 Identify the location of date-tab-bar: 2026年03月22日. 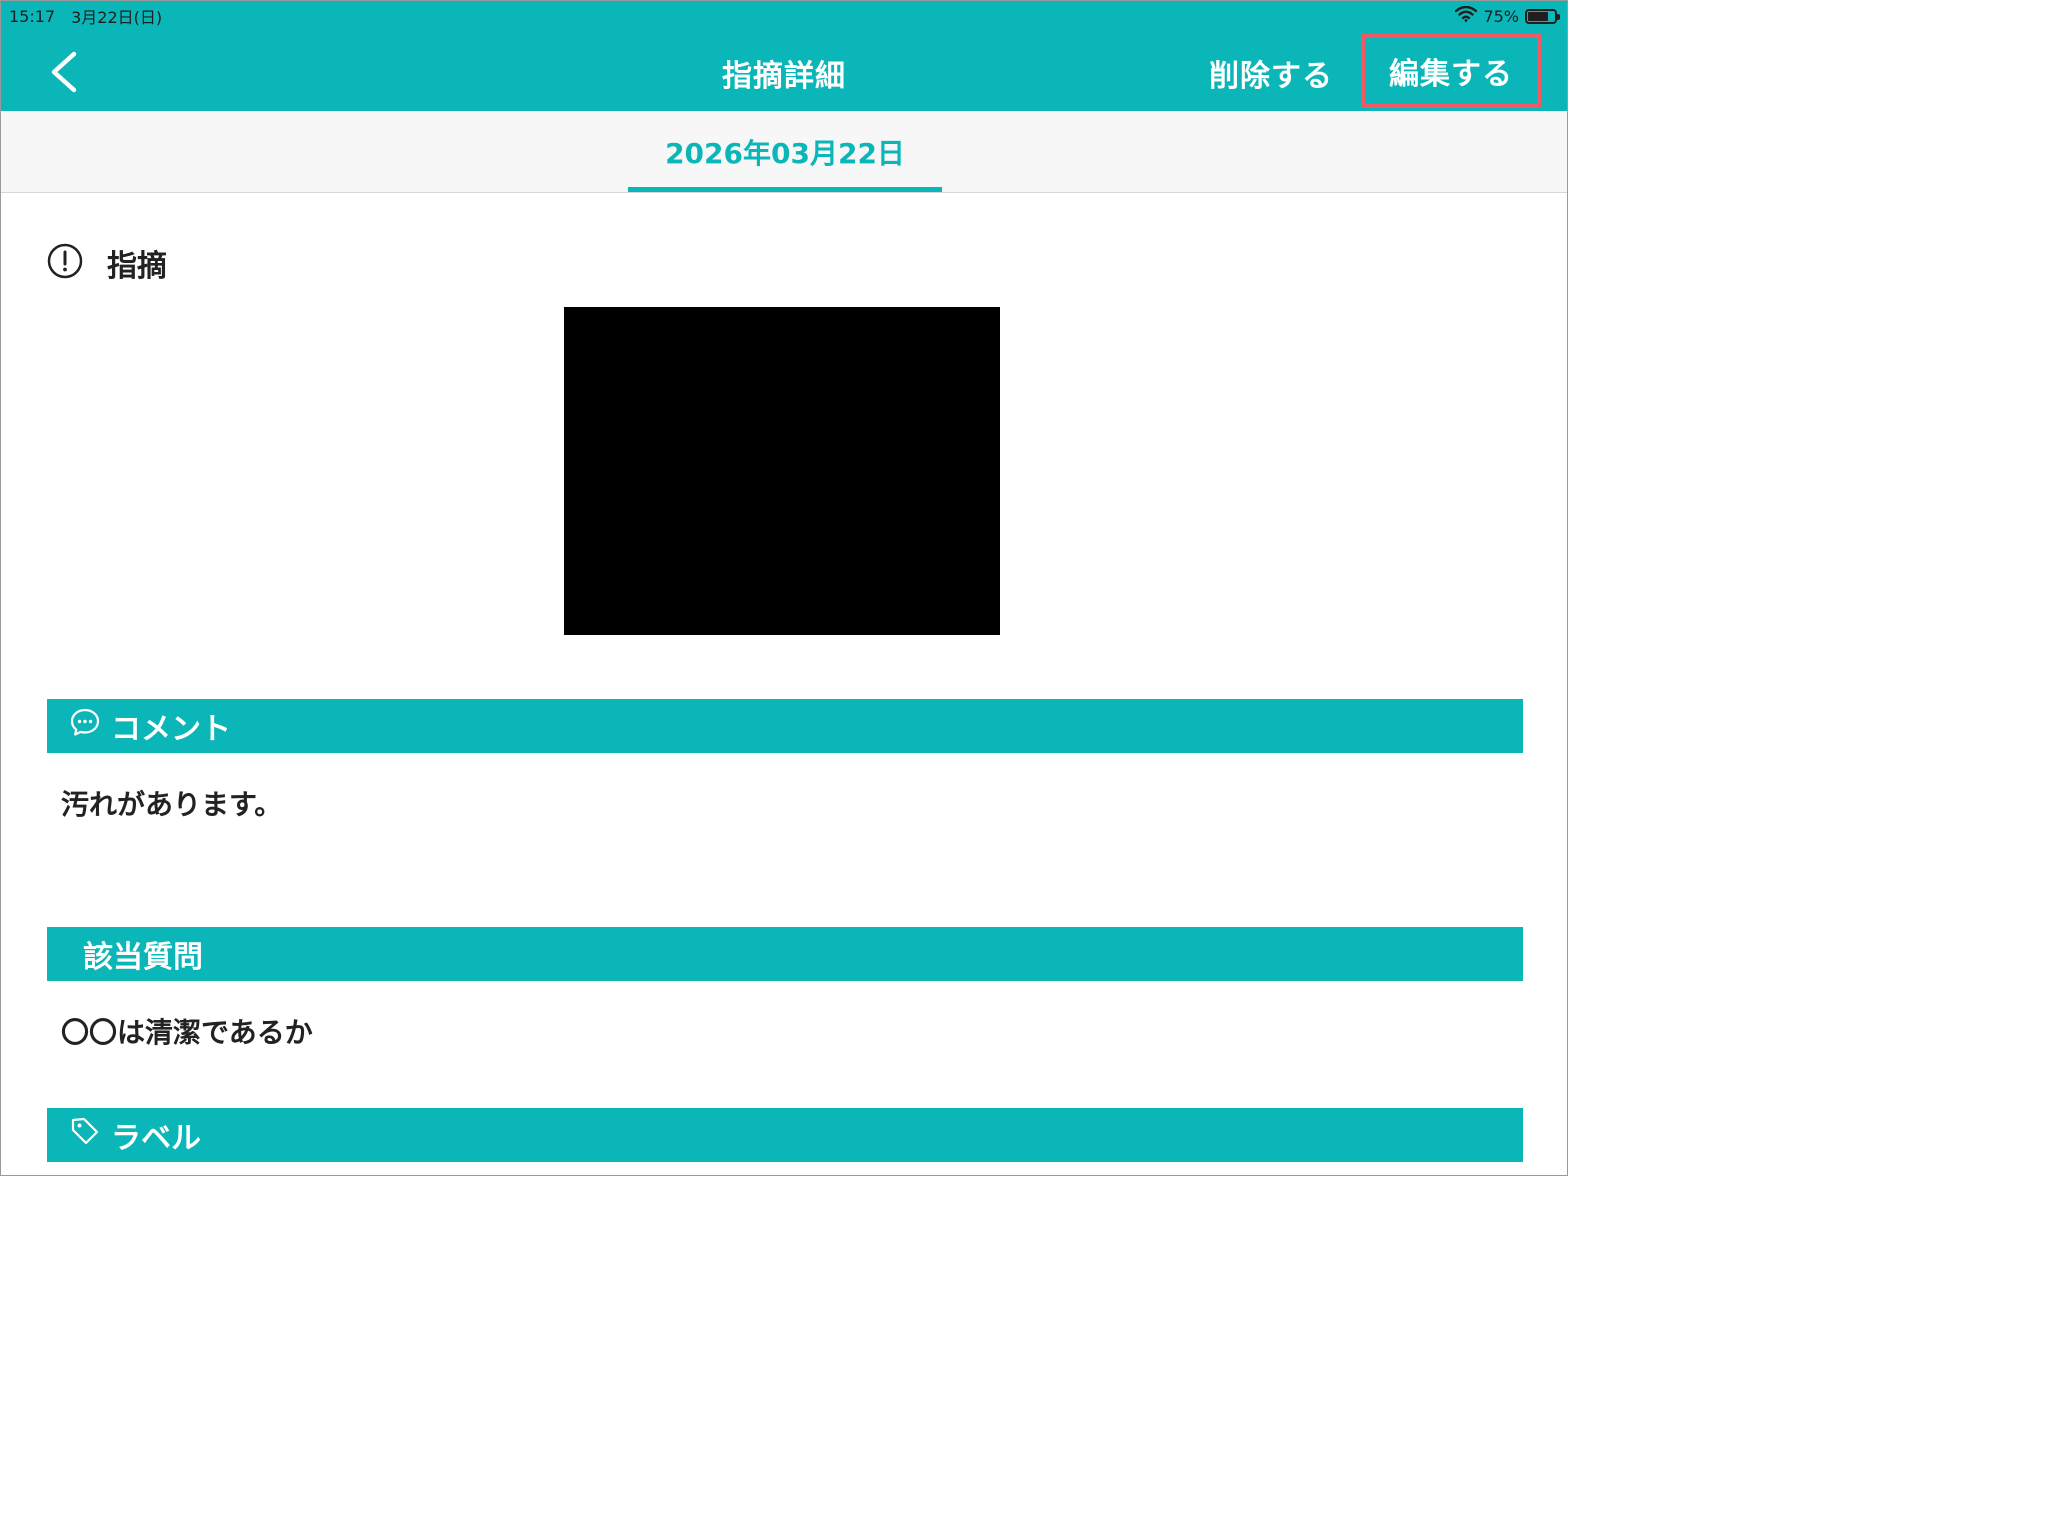
(784, 152).